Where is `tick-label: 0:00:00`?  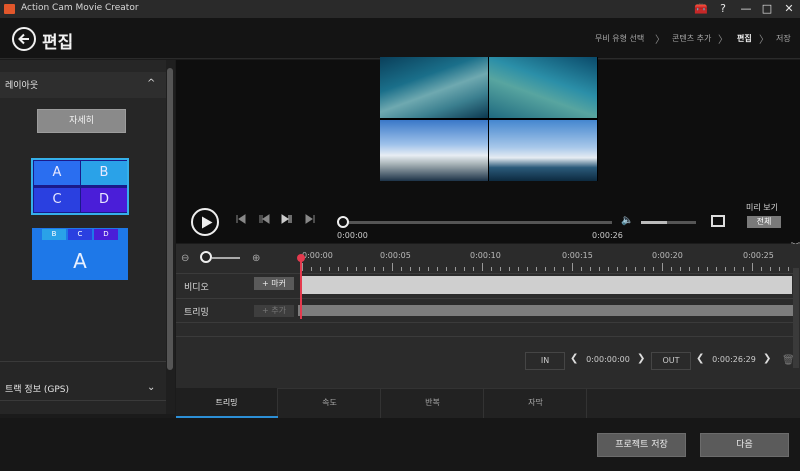 tick-label: 0:00:00 is located at coordinates (317, 255).